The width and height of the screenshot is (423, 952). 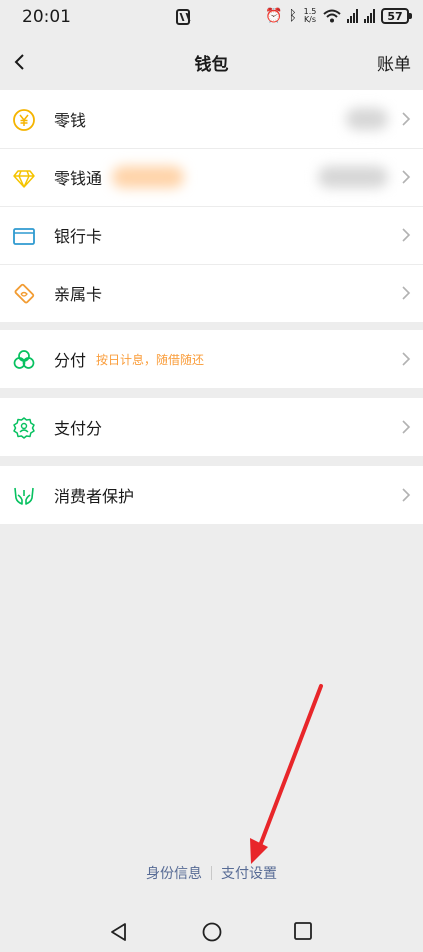 I want to click on back-icon, so click(x=20, y=62).